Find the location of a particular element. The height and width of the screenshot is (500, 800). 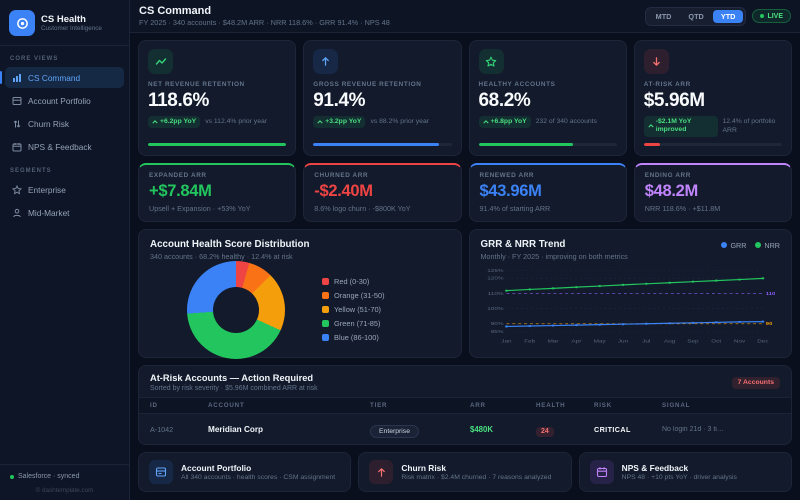

rows-icon is located at coordinates (16, 101).